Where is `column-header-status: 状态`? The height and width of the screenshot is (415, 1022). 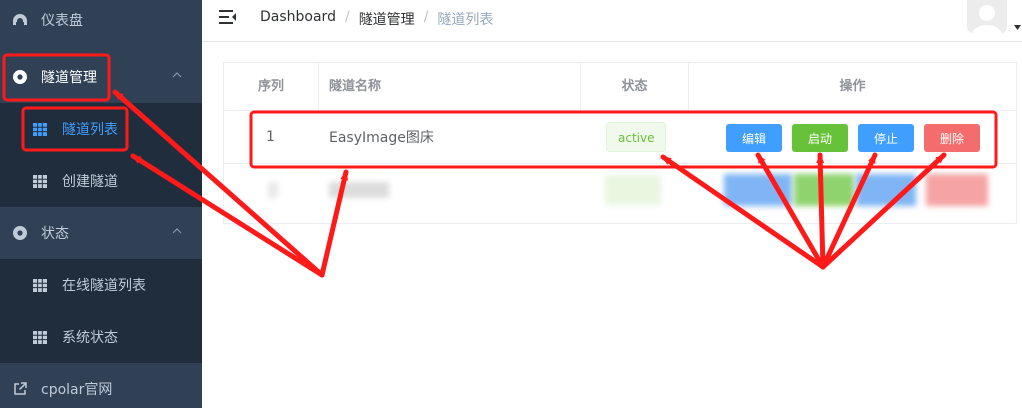 column-header-status: 状态 is located at coordinates (635, 86).